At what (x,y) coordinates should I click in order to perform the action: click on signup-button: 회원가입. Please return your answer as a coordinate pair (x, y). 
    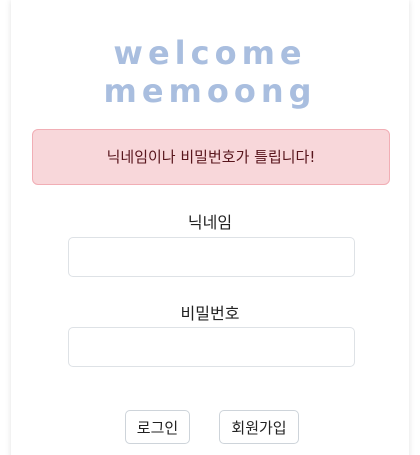
    Looking at the image, I should click on (259, 427).